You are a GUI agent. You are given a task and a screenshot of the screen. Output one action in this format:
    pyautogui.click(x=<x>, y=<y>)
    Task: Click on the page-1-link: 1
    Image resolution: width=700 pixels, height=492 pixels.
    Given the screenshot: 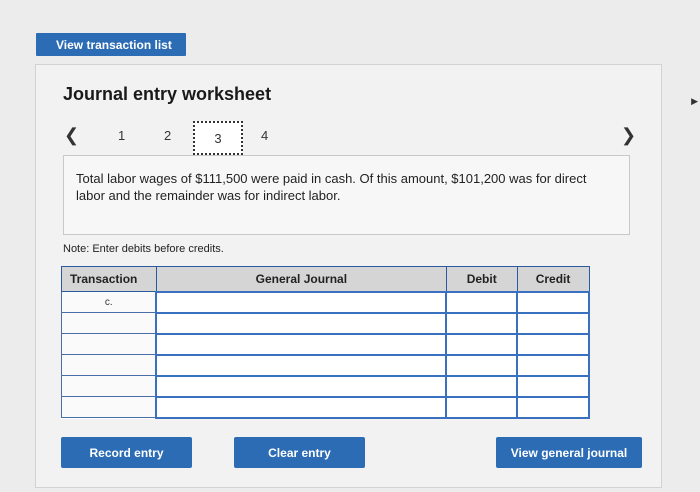 What is the action you would take?
    pyautogui.click(x=121, y=135)
    